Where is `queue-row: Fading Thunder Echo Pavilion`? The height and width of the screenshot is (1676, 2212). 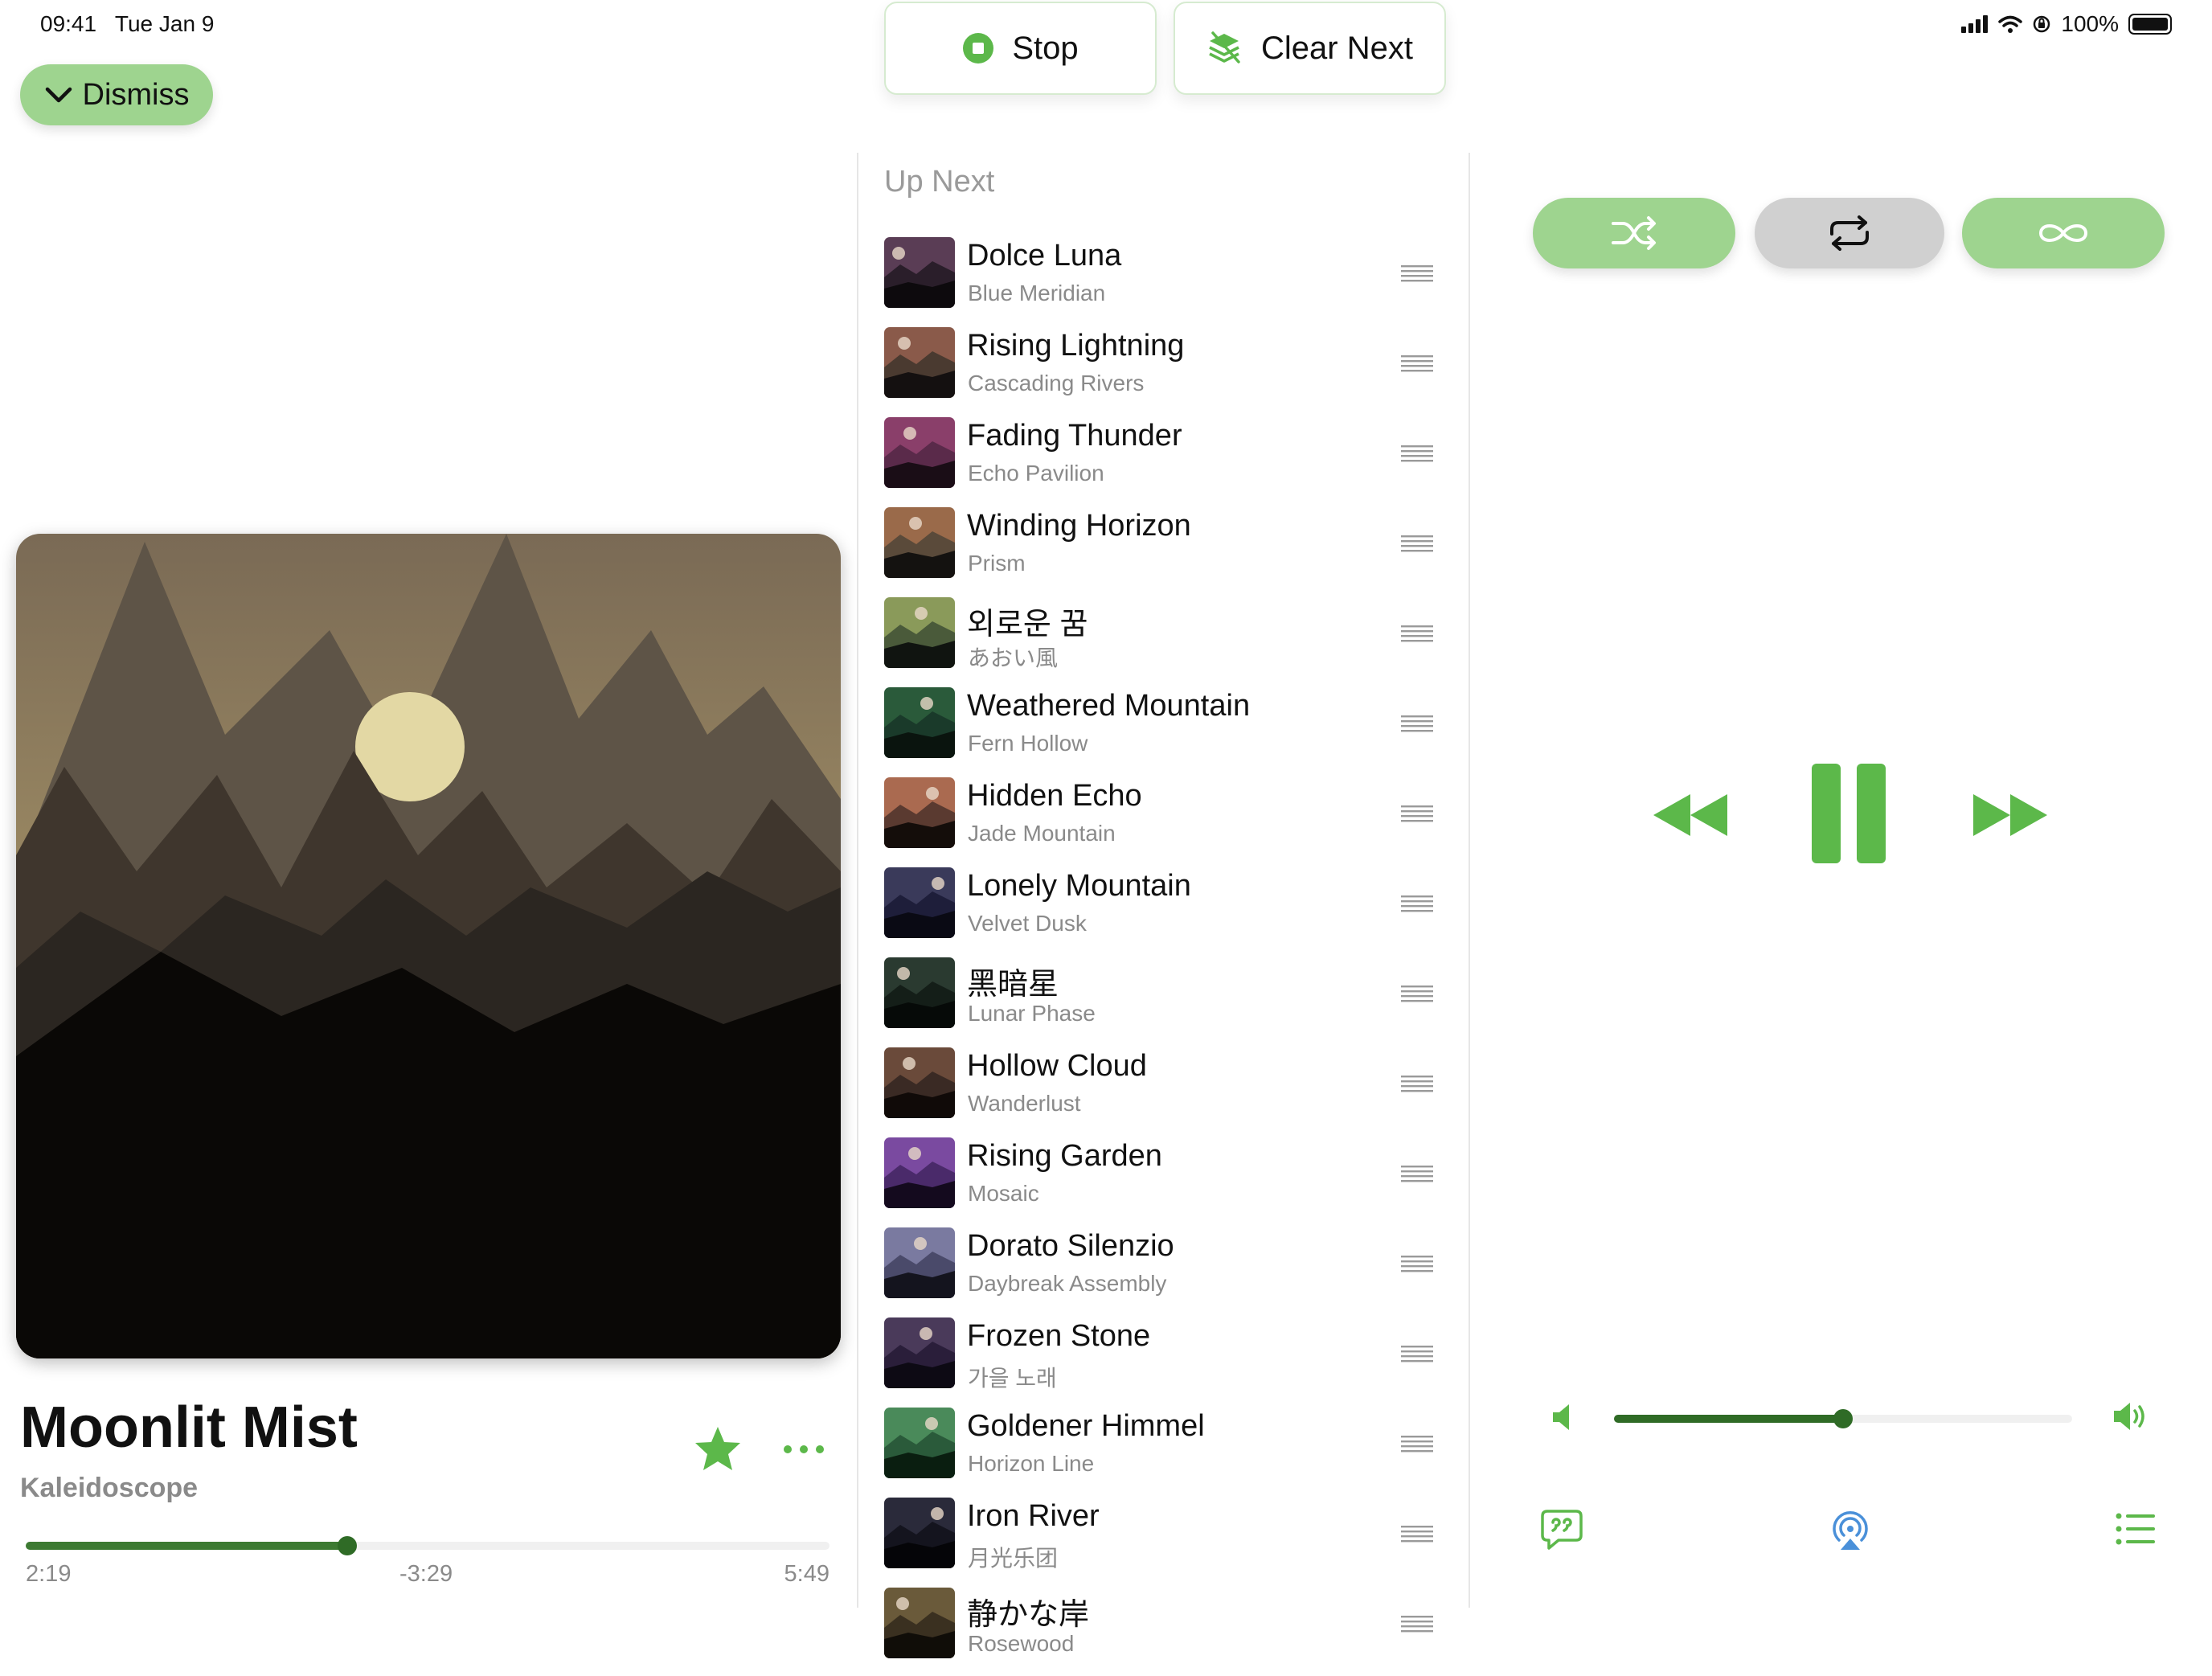
queue-row: Fading Thunder Echo Pavilion is located at coordinates (1165, 461).